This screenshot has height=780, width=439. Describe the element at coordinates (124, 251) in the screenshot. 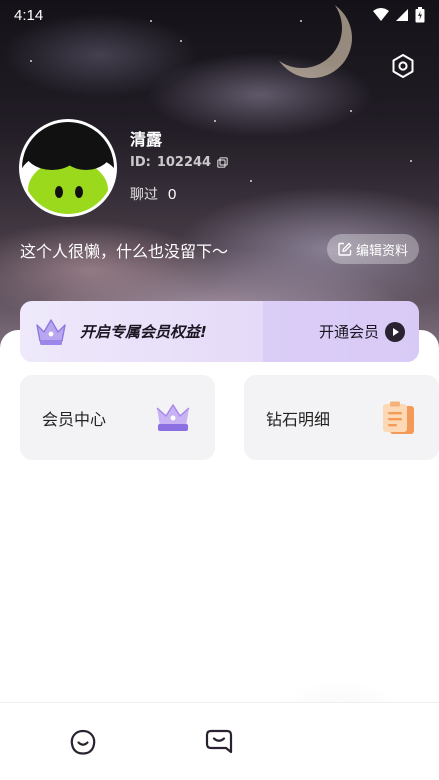

I see `profile-bio: 这个人很懒，什么也没留下～` at that location.